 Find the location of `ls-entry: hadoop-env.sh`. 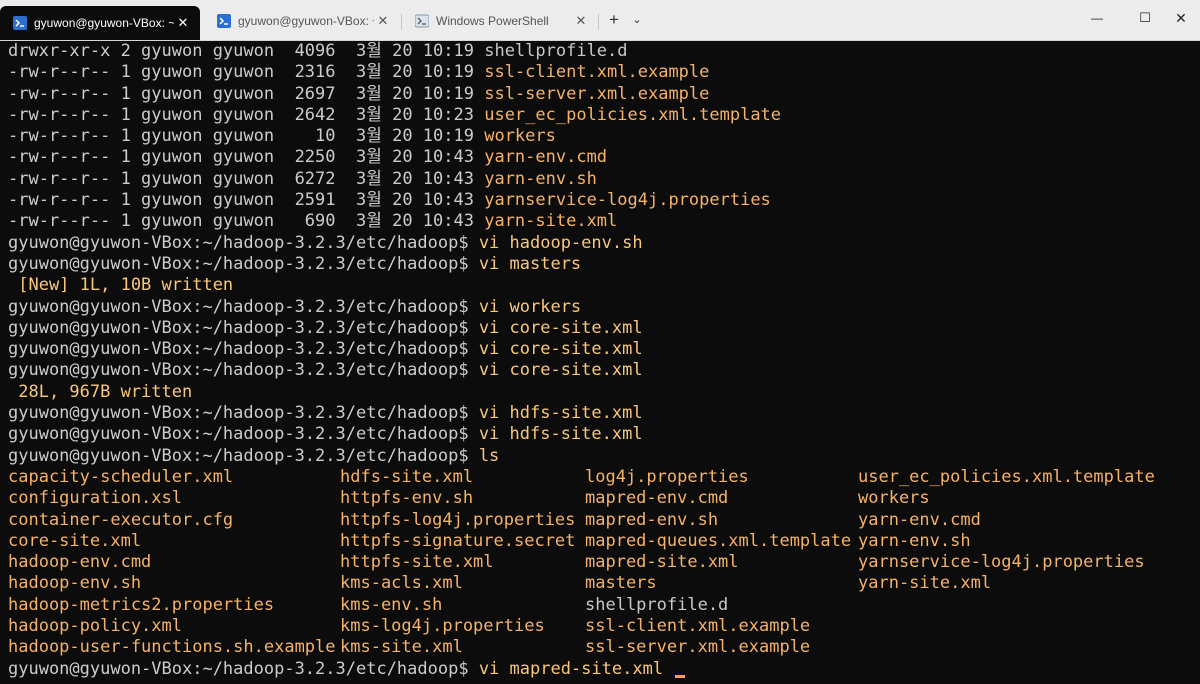

ls-entry: hadoop-env.sh is located at coordinates (75, 583).